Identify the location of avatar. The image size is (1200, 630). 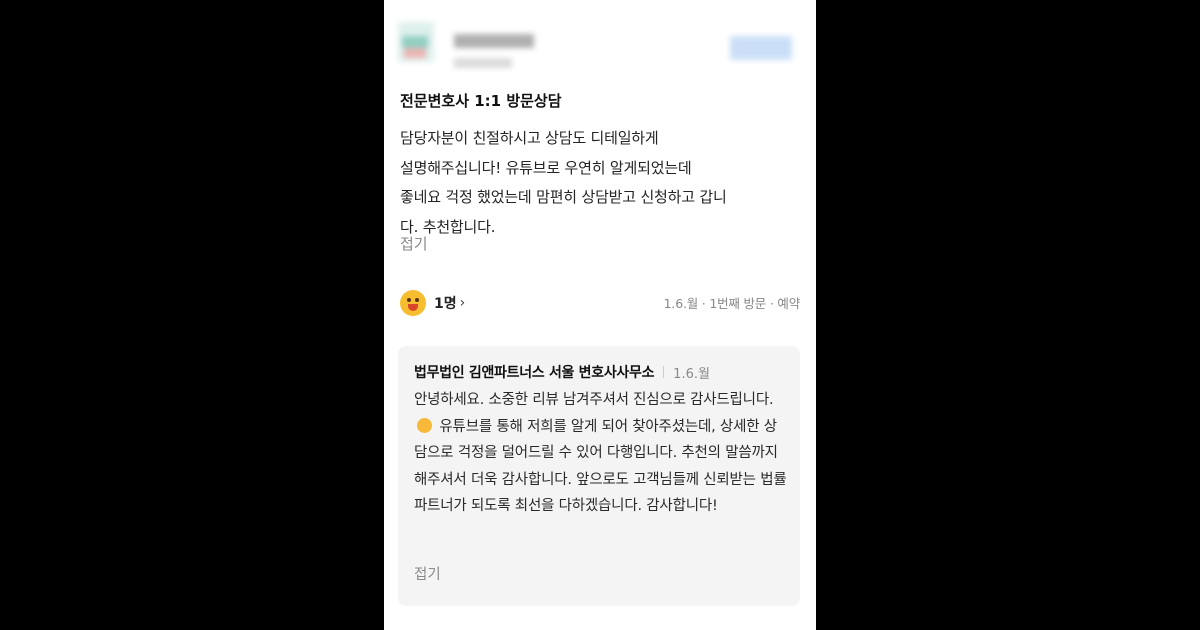
(416, 42).